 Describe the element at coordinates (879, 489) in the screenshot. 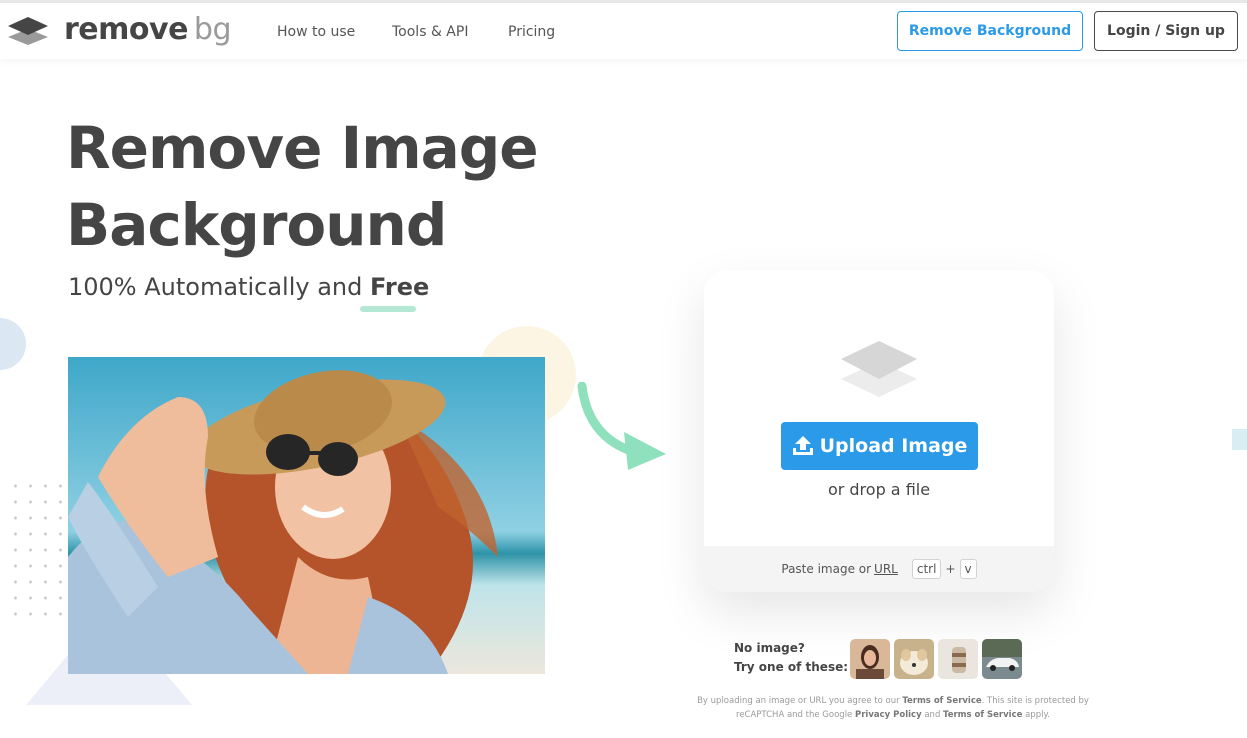

I see `drop-file-text: or drop a file` at that location.